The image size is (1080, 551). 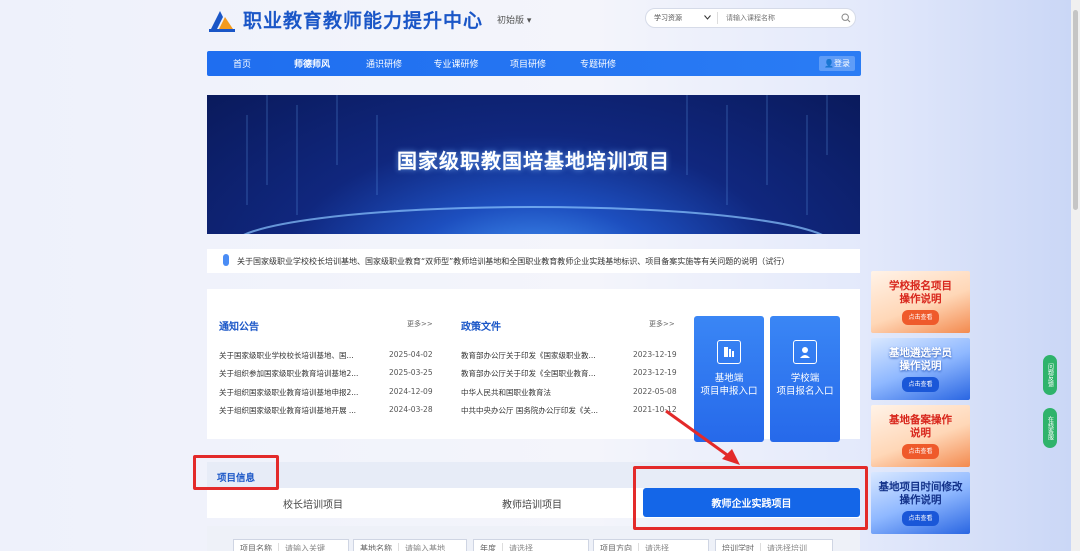 I want to click on filter-label: 项目名称, so click(x=256, y=546).